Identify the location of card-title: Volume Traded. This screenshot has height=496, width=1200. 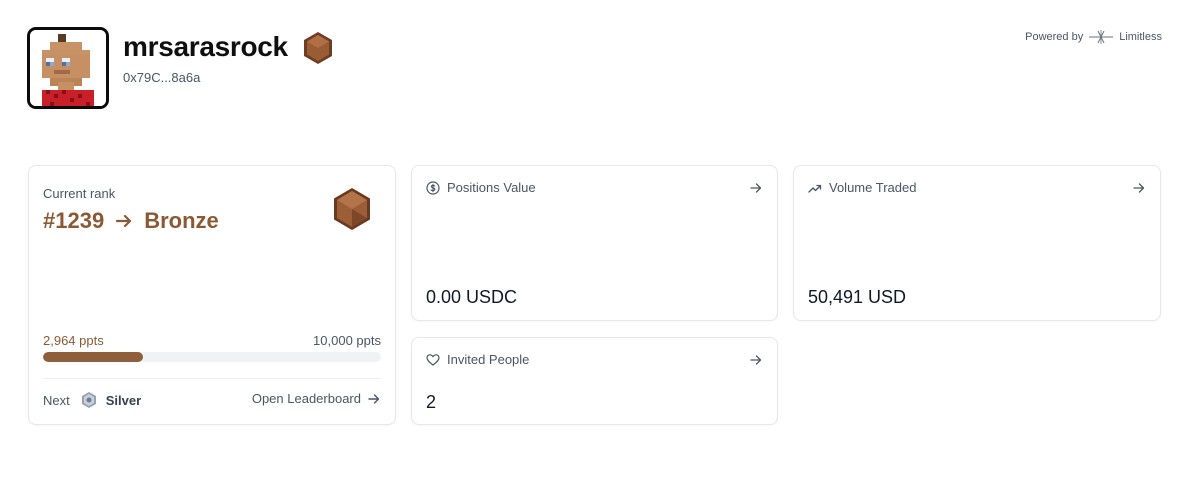
(862, 187).